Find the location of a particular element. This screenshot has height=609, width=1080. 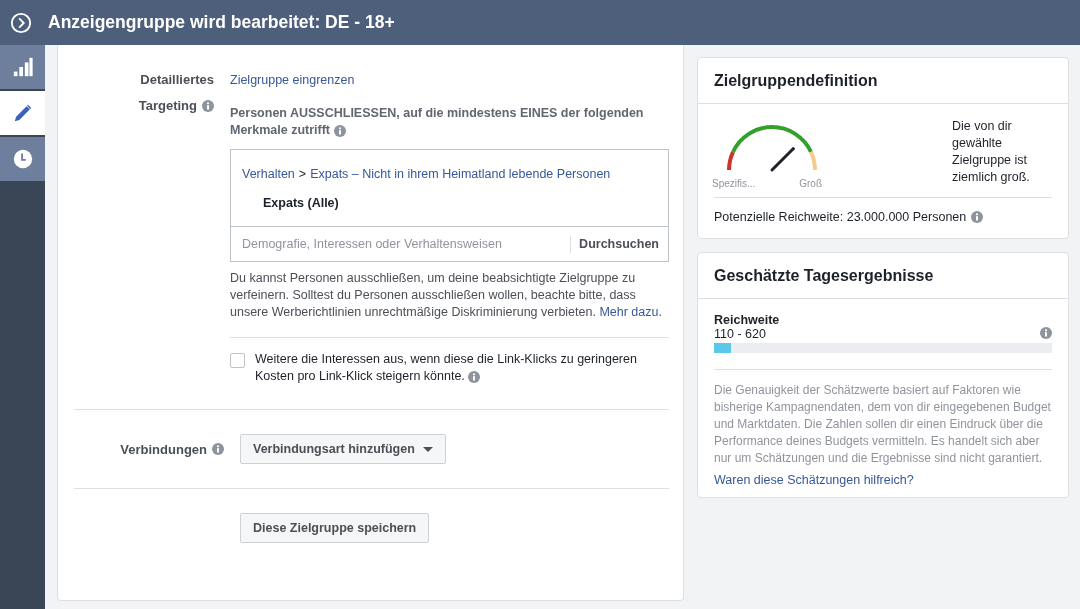

checkbox-label: Weitere die Interessen aus, wenn diese die Link-Klicks zu geringeren Kosten pro Link-Klick steigern könnte. is located at coordinates (446, 368).